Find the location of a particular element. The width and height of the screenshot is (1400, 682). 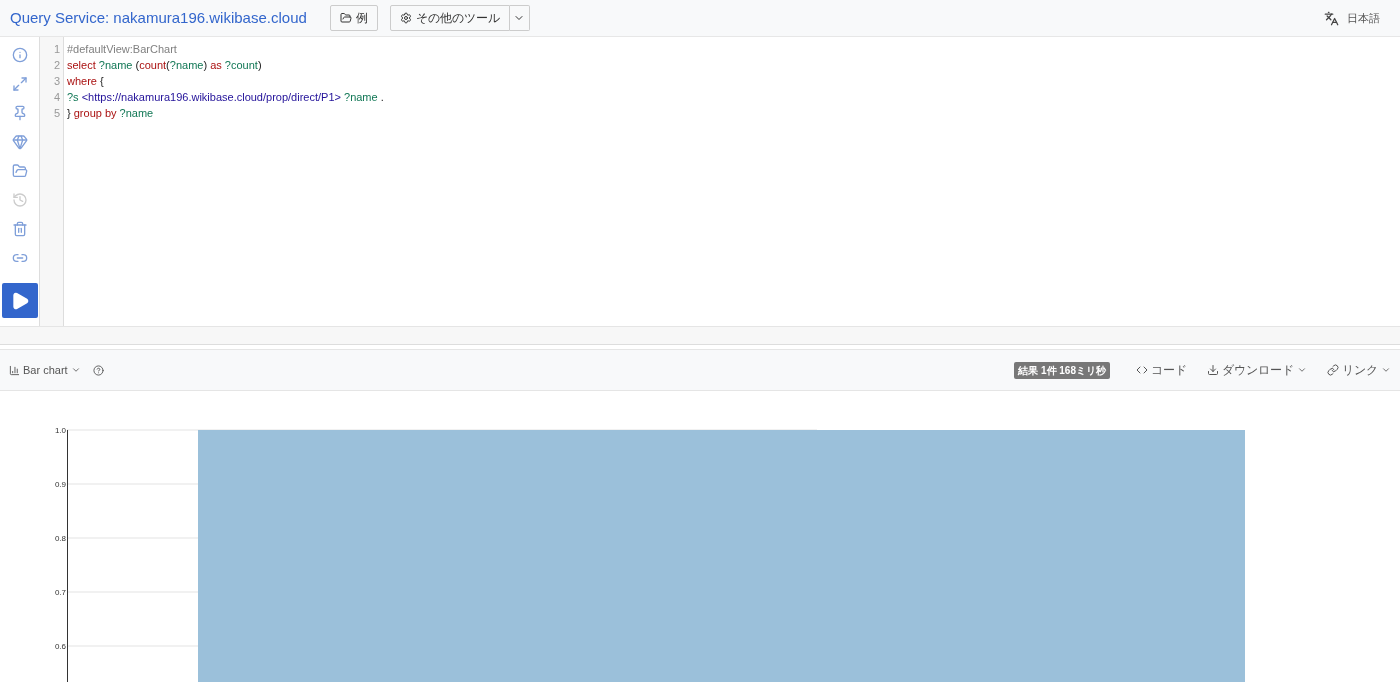

y-tick-label: 0.7 is located at coordinates (60, 592).